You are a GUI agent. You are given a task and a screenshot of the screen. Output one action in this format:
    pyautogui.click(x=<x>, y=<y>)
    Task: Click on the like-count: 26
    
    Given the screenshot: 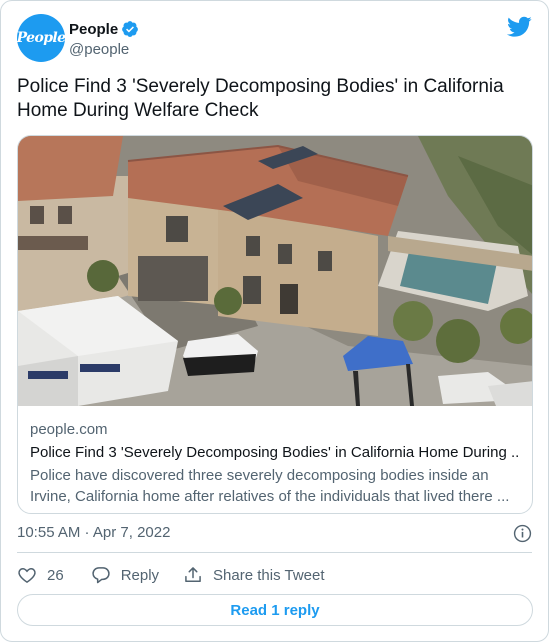 What is the action you would take?
    pyautogui.click(x=55, y=575)
    